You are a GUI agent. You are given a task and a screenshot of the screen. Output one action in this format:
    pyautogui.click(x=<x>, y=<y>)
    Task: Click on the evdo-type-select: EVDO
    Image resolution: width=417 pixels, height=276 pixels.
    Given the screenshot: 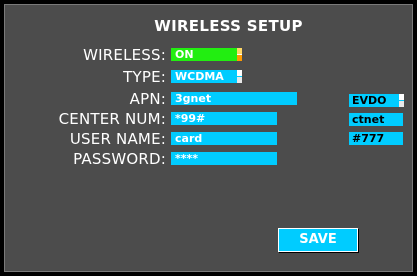 What is the action you would take?
    pyautogui.click(x=374, y=100)
    